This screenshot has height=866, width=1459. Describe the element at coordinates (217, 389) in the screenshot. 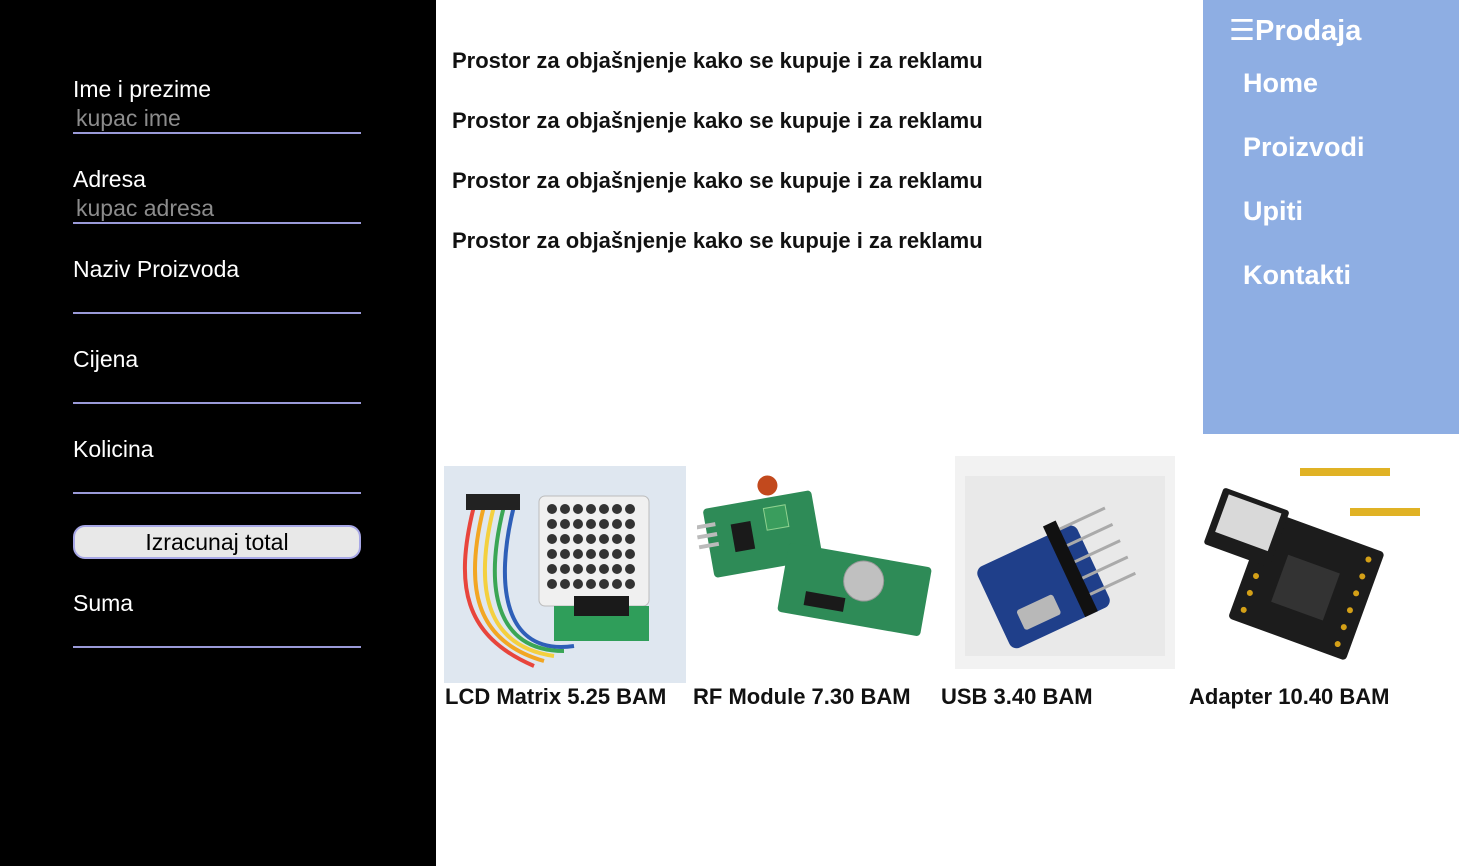

I see `price-input` at that location.